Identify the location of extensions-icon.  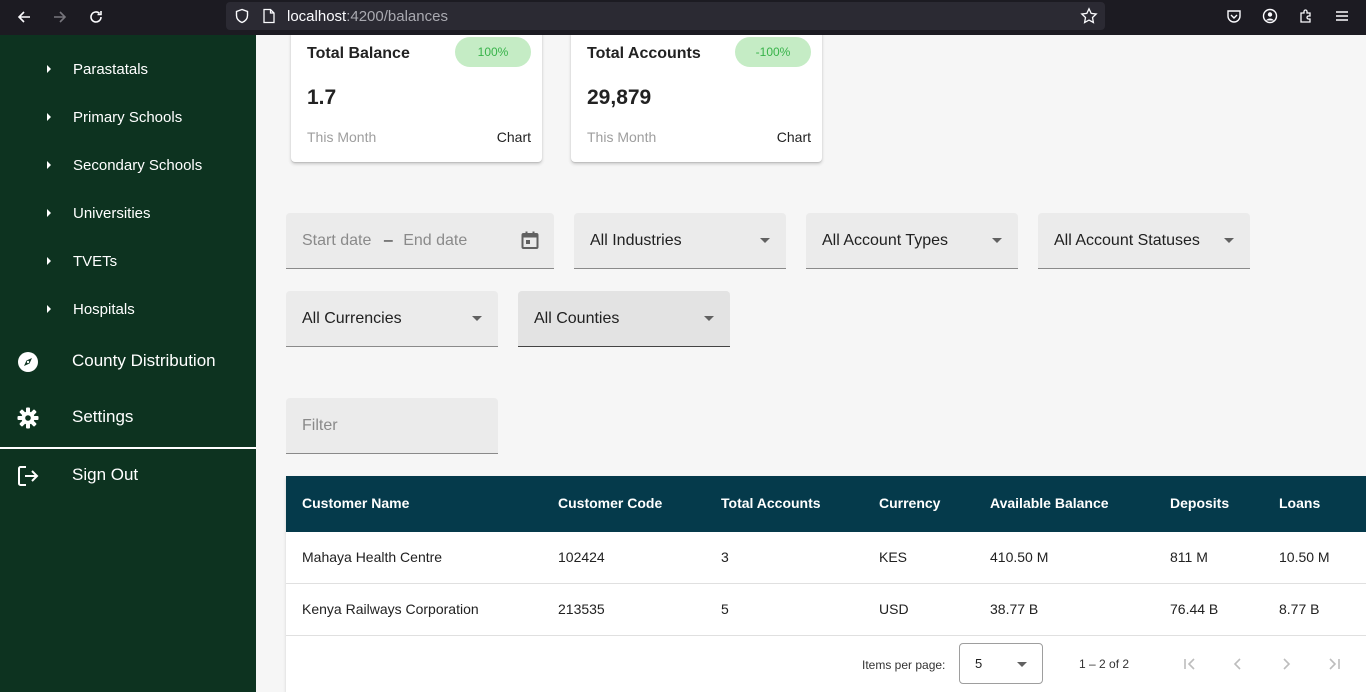
(1306, 16).